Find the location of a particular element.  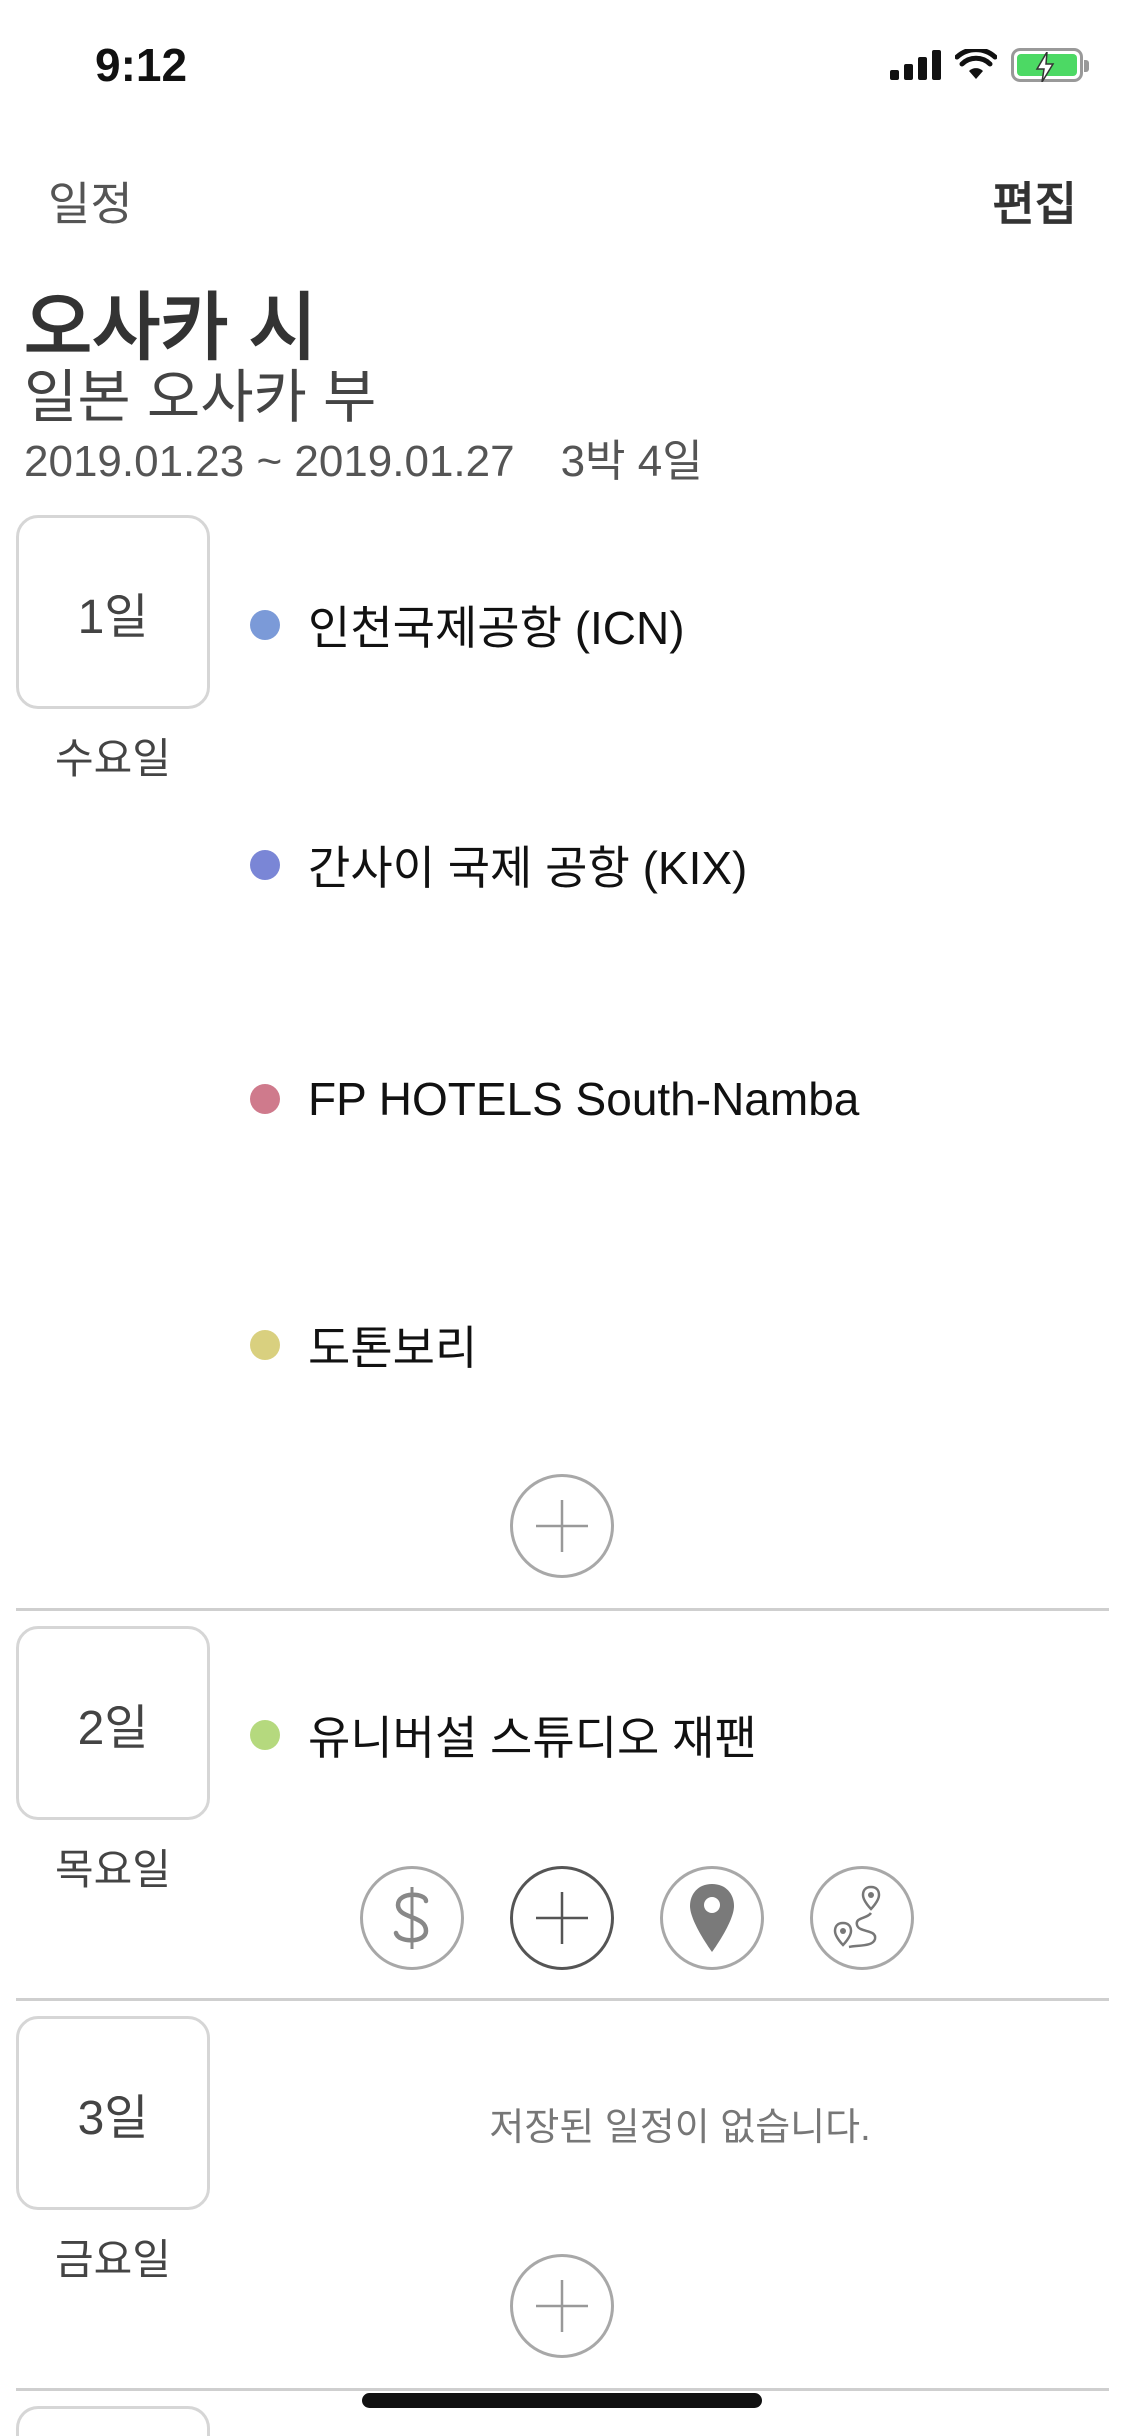

signal-icon is located at coordinates (915, 65).